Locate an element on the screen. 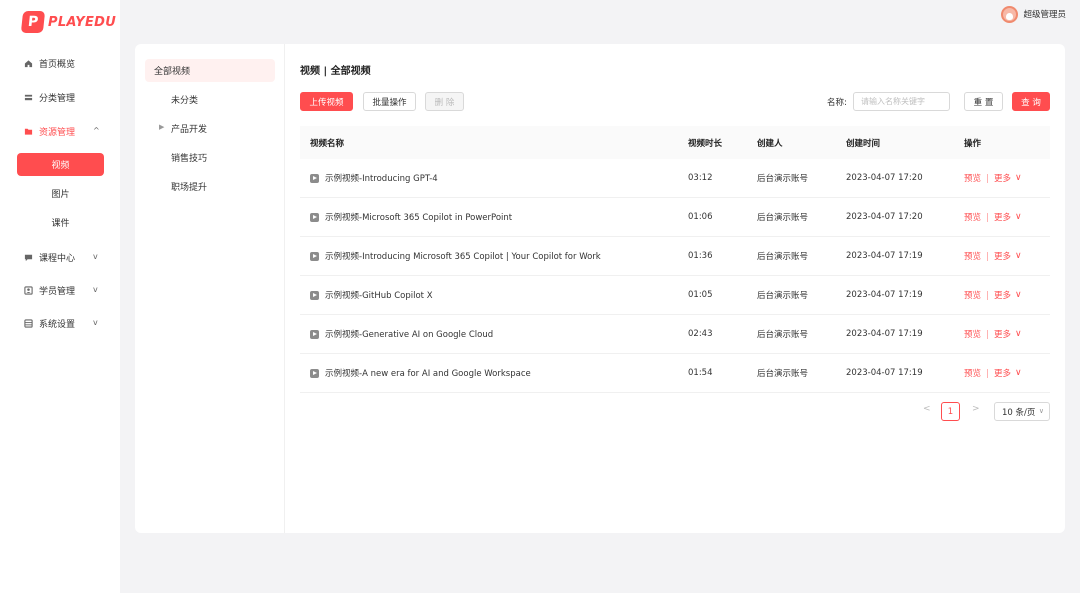 The image size is (1080, 593). video-name: 示例视频-GitHub Copilot X is located at coordinates (379, 296).